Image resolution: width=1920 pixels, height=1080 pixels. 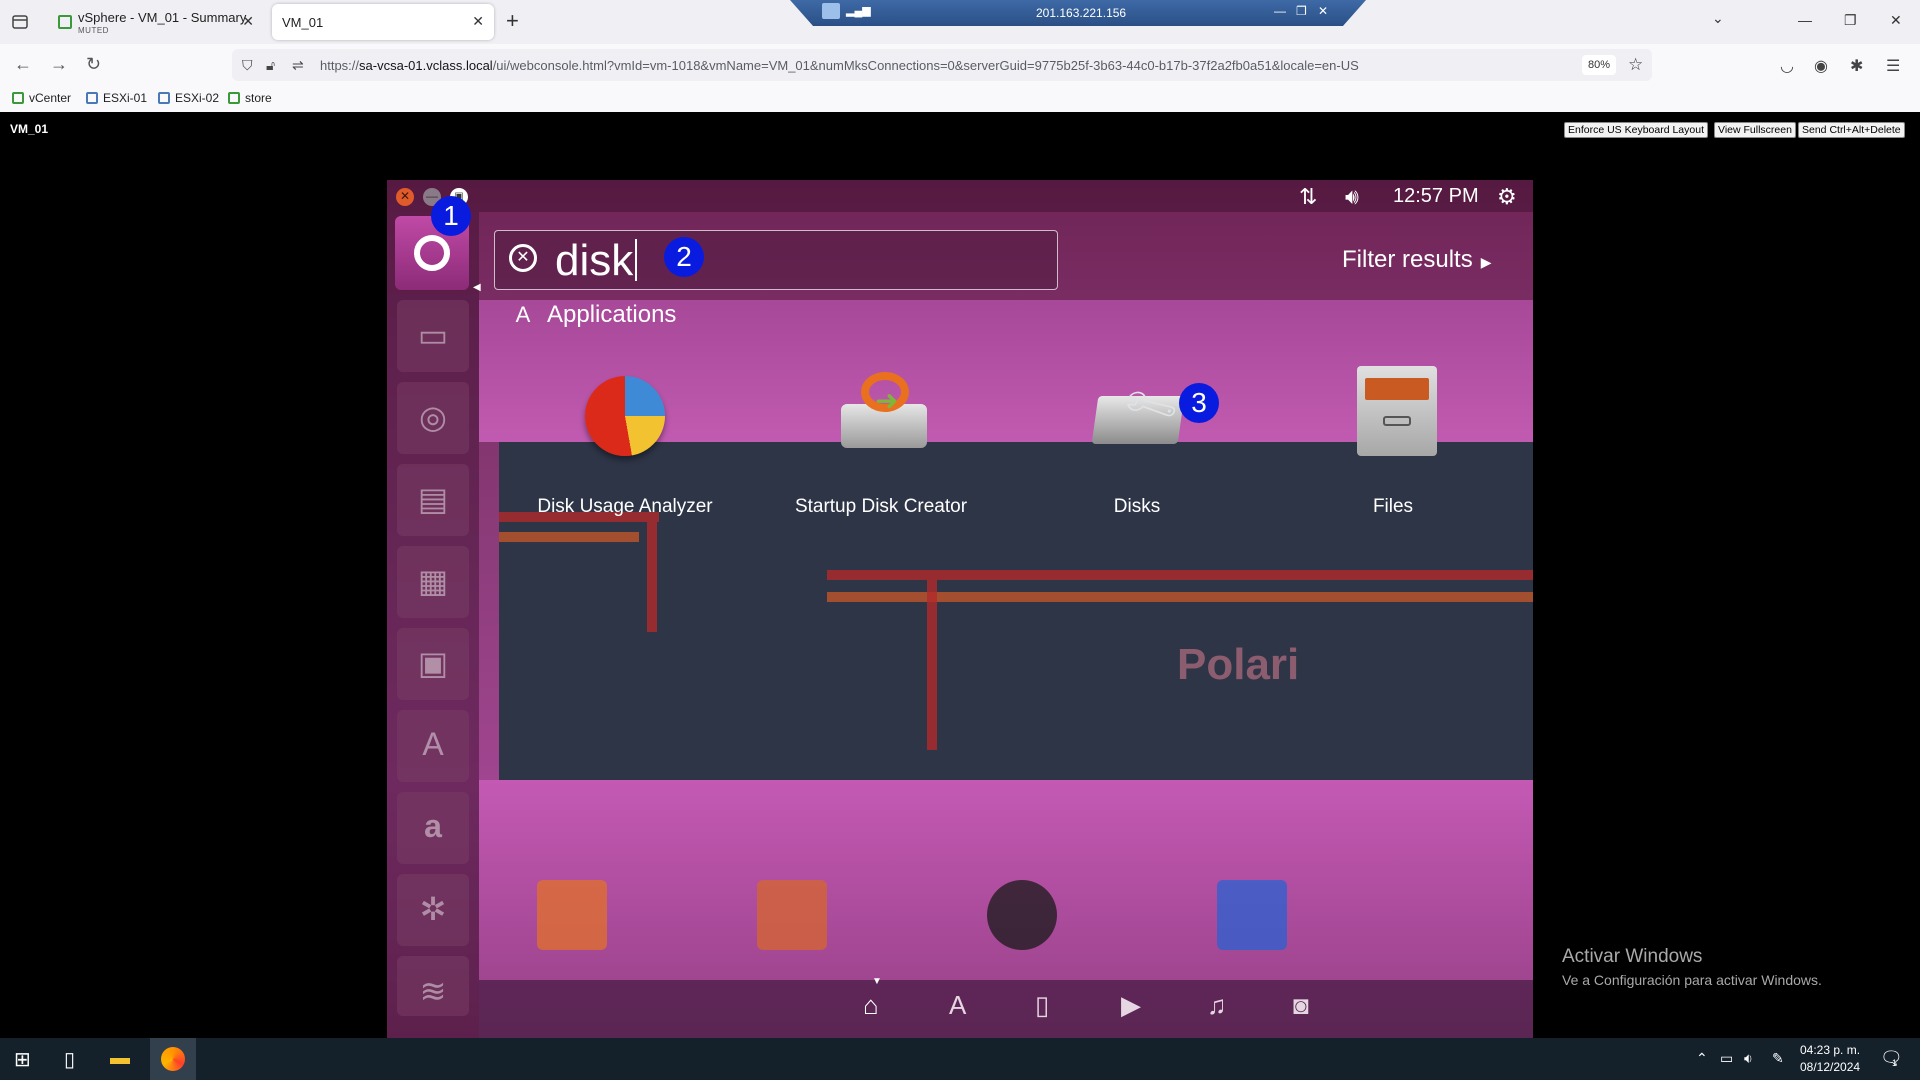 I want to click on bookmark-esxi-01: ESXi-01, so click(x=116, y=98).